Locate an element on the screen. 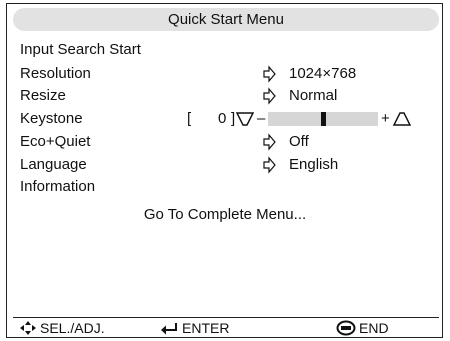  menu-item-language: Language English is located at coordinates (230, 165).